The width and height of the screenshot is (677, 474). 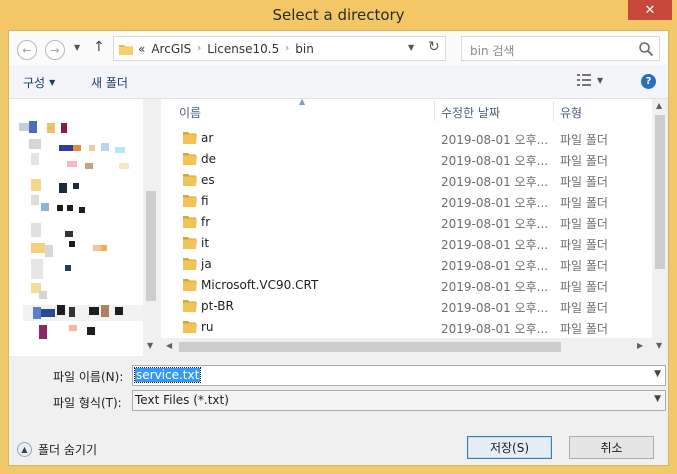 I want to click on file-name: ar, so click(x=207, y=138).